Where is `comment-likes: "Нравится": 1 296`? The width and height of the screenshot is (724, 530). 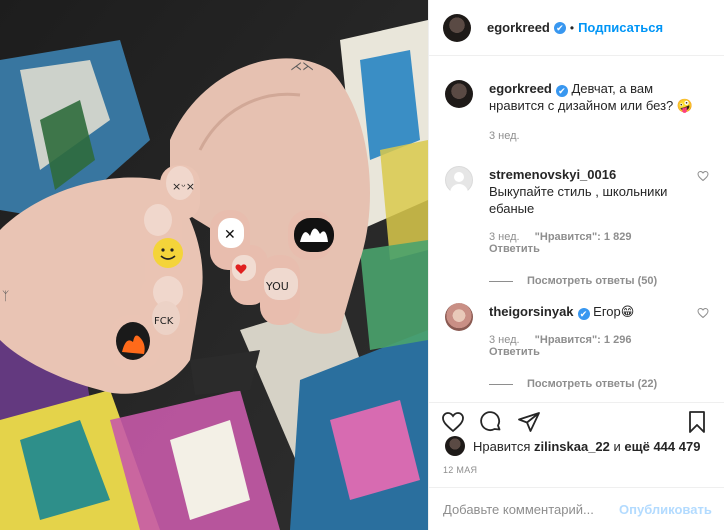
comment-likes: "Нравится": 1 296 is located at coordinates (583, 340).